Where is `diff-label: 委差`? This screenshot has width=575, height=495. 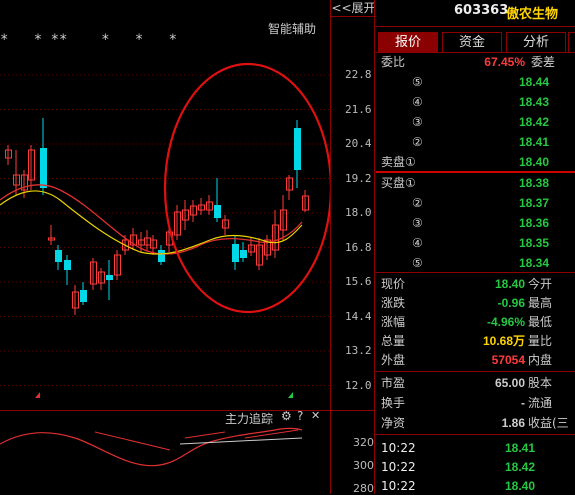 diff-label: 委差 is located at coordinates (543, 62).